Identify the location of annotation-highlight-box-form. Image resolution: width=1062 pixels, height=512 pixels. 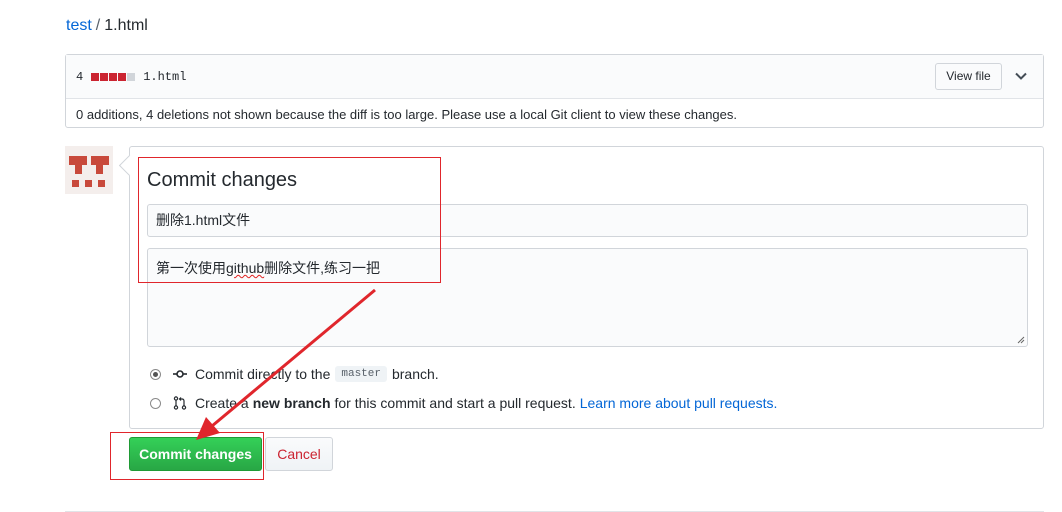
(289, 220).